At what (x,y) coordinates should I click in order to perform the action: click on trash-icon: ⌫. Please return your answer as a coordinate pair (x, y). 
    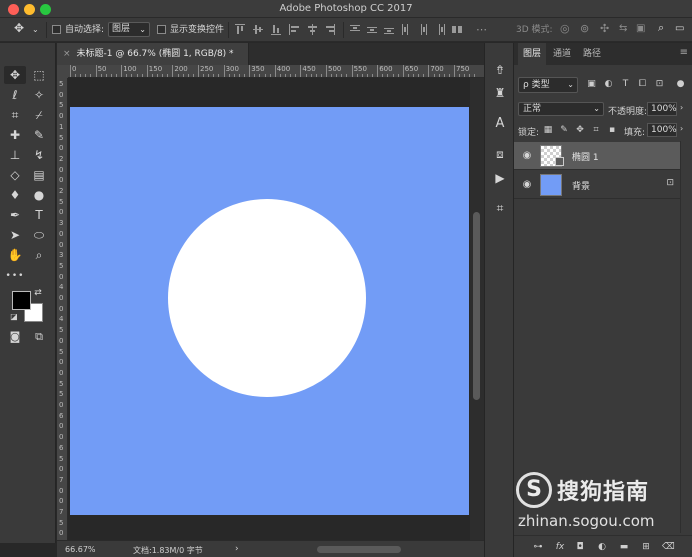
    Looking at the image, I should click on (668, 547).